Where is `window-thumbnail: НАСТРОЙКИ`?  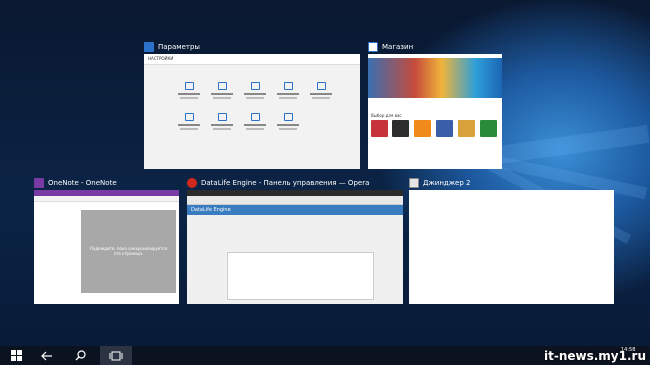 window-thumbnail: НАСТРОЙКИ is located at coordinates (252, 111).